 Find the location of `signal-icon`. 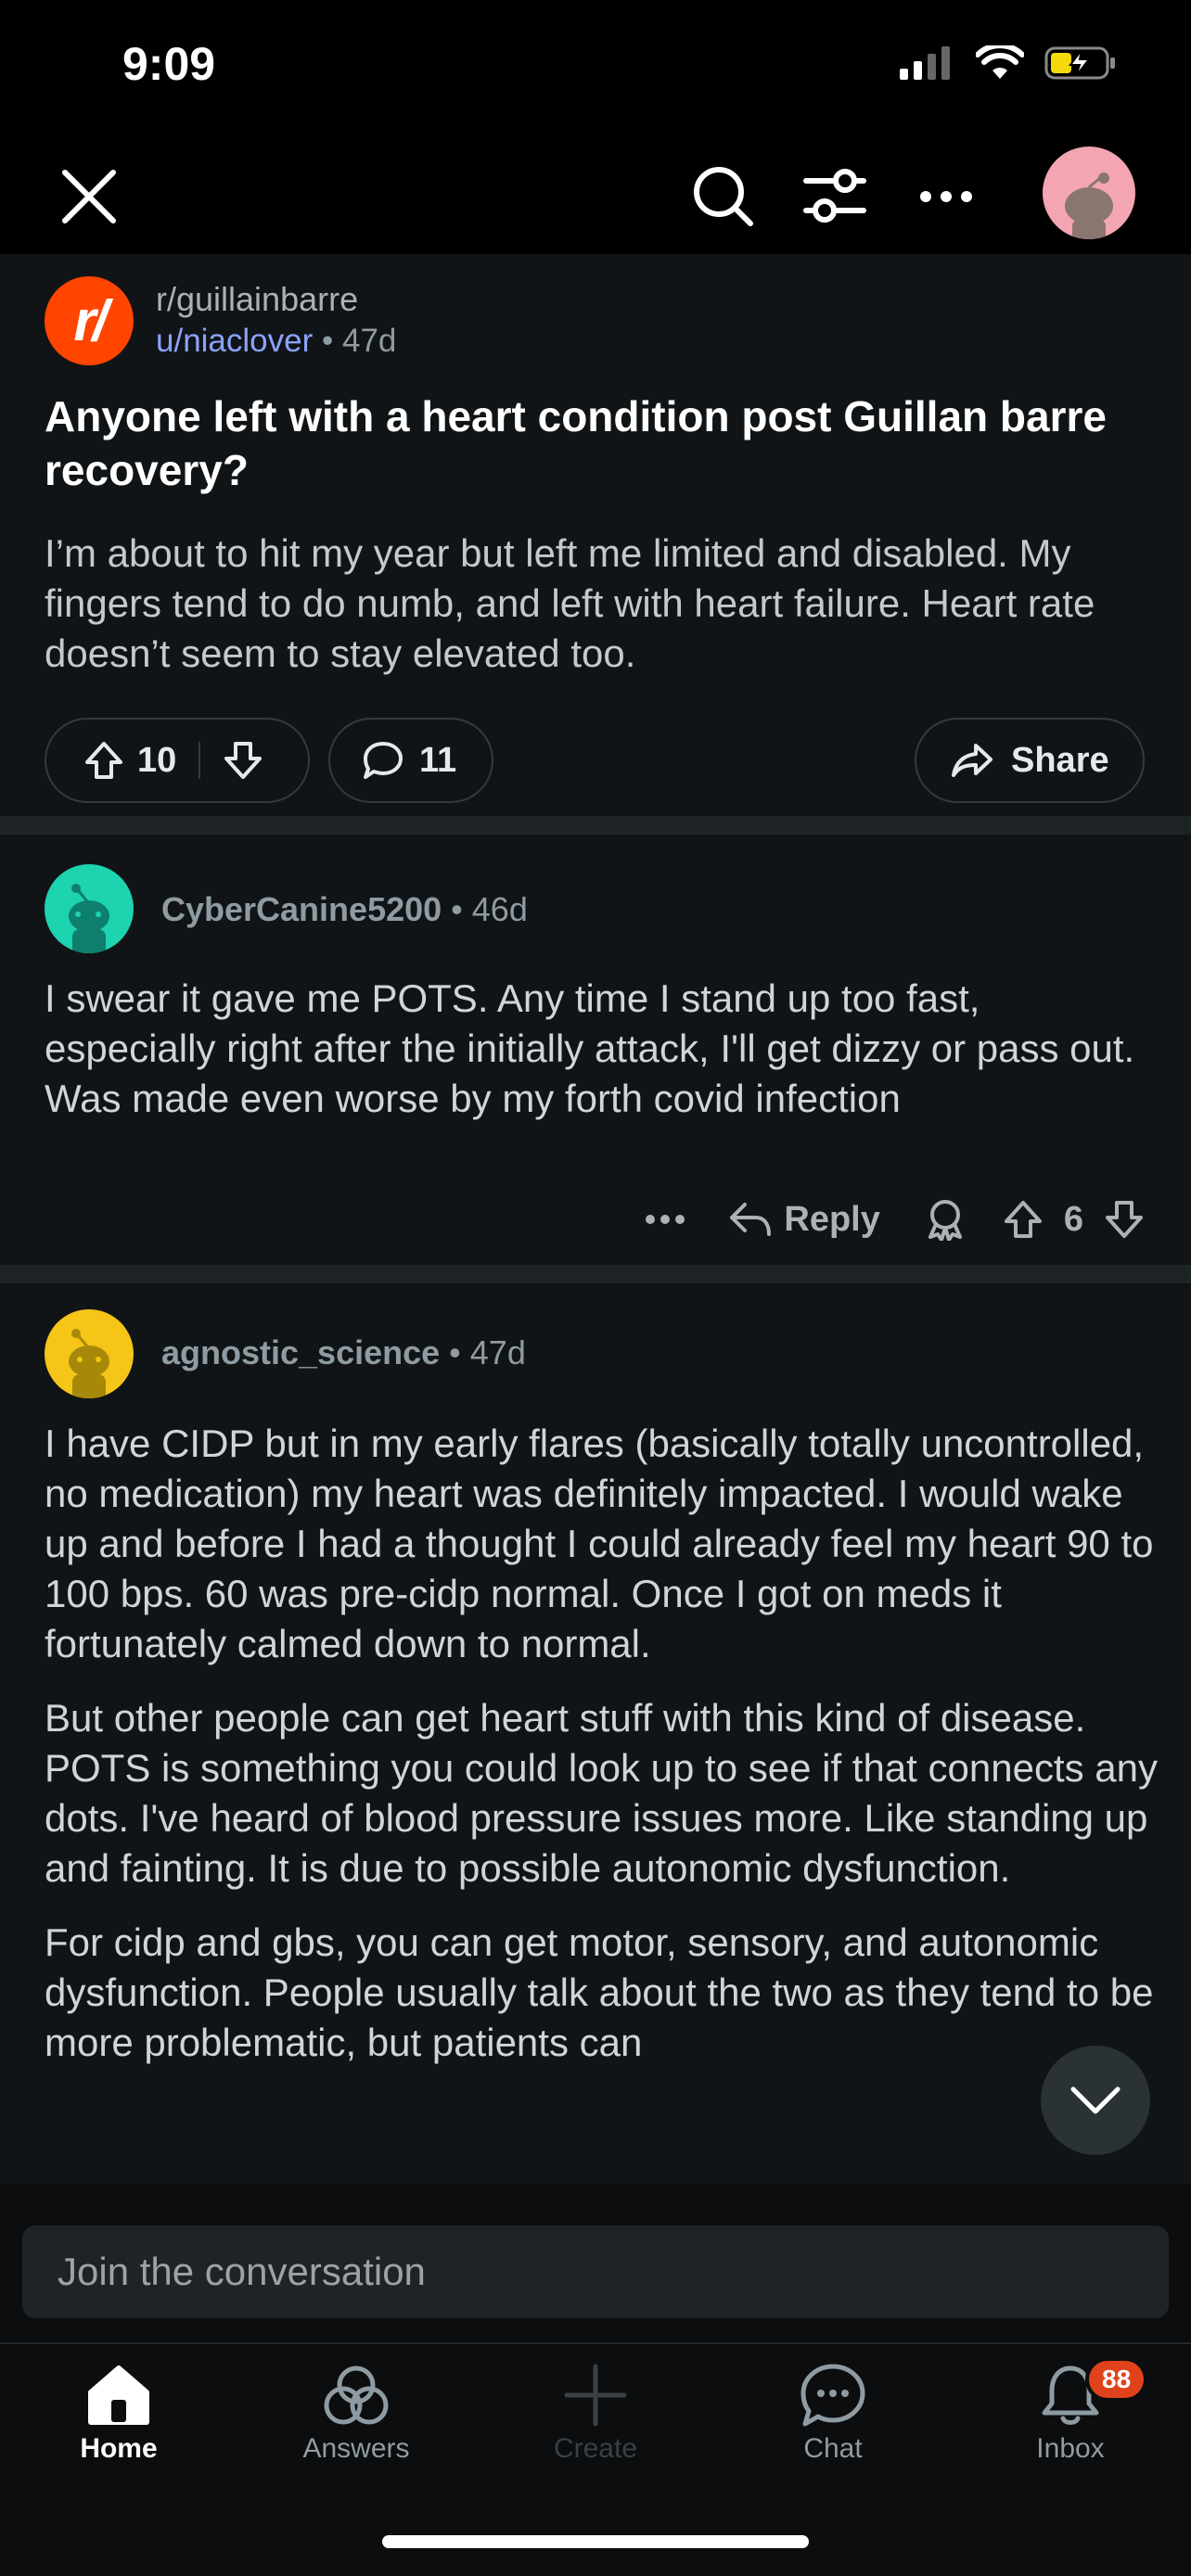

signal-icon is located at coordinates (925, 63).